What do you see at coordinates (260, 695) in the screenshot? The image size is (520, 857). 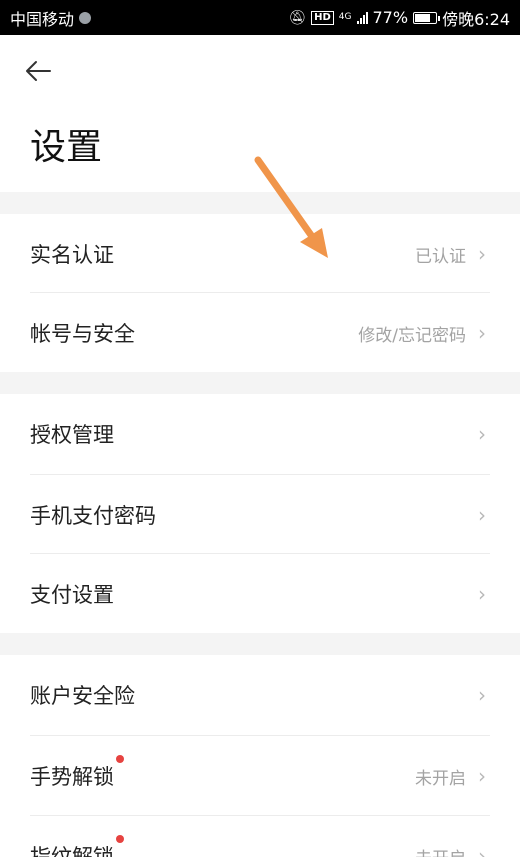 I see `settings-row-account-insurance: 账户安全险 ›` at bounding box center [260, 695].